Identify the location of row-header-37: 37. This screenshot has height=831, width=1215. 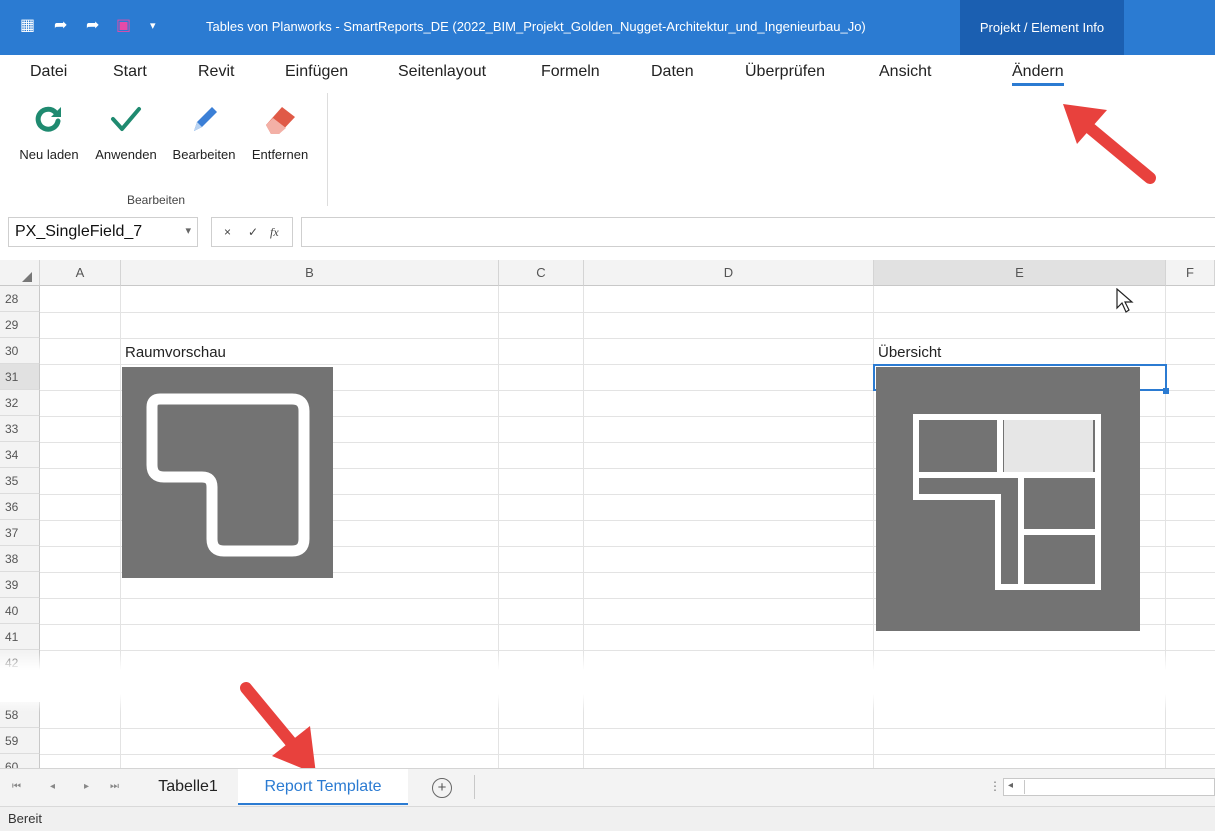
(20, 533).